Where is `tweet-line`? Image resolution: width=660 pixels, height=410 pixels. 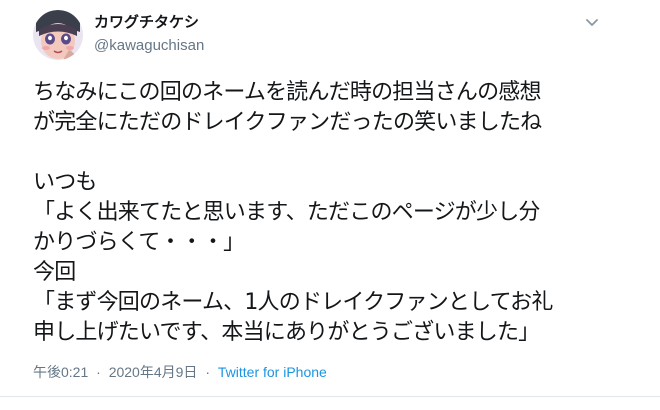
tweet-line is located at coordinates (343, 153).